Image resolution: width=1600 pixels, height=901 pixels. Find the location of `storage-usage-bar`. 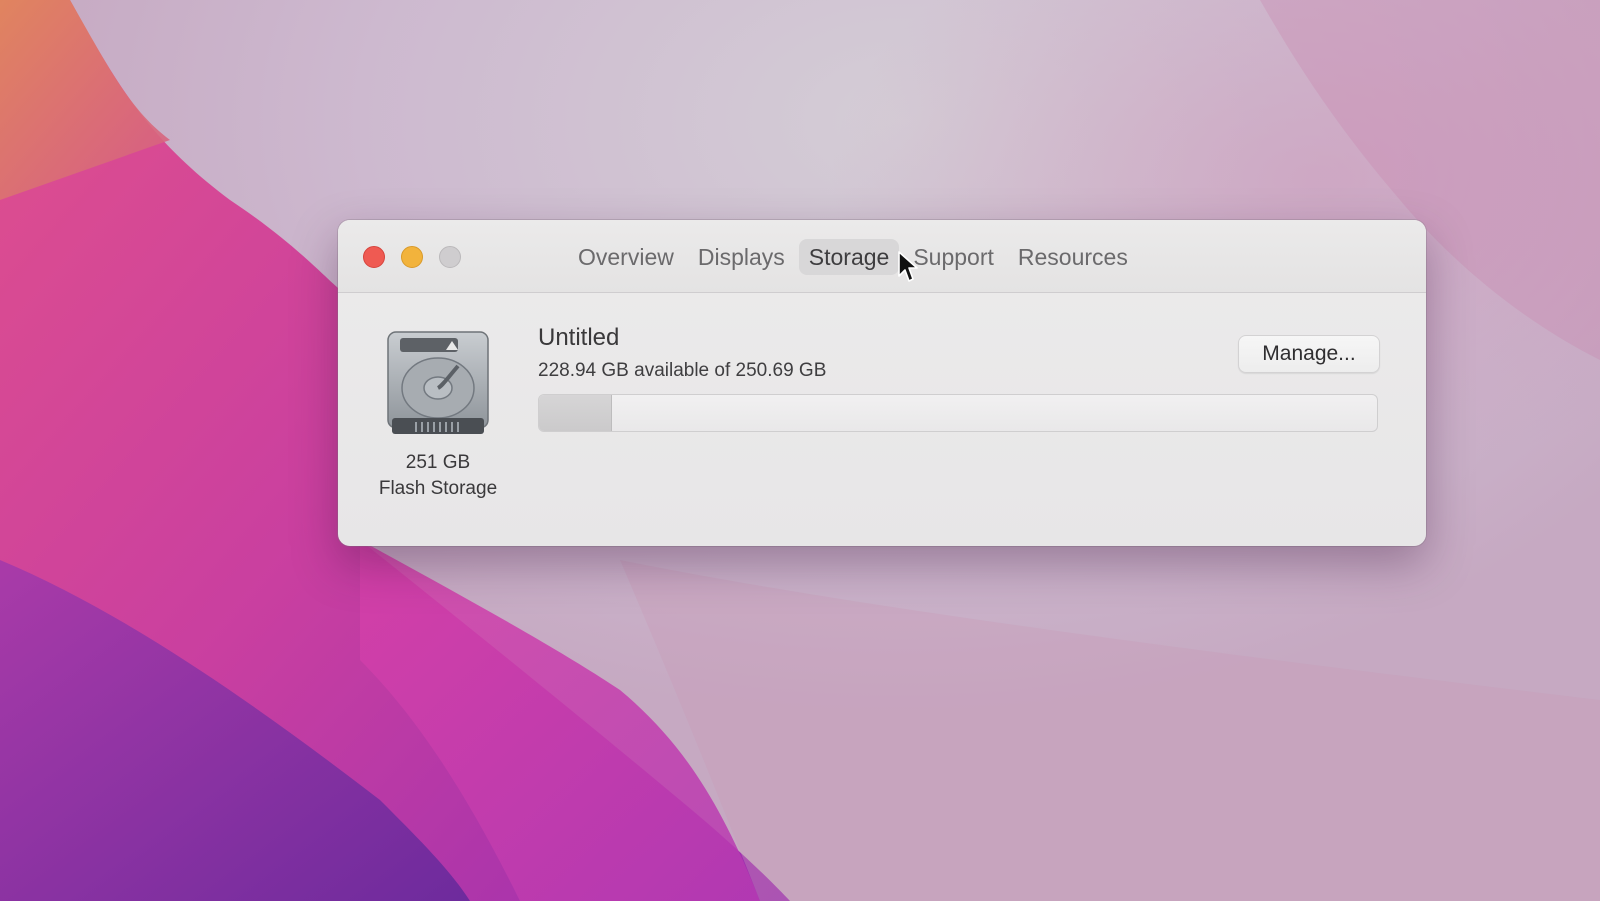

storage-usage-bar is located at coordinates (958, 413).